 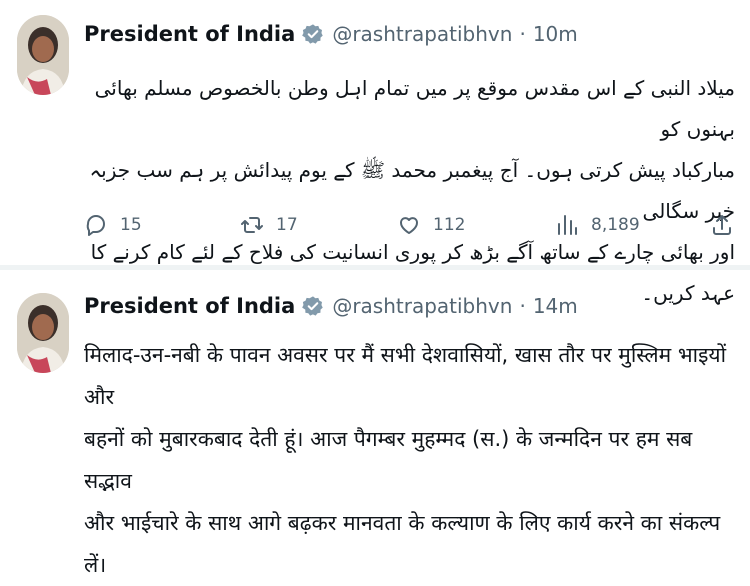 I want to click on share-icon, so click(x=722, y=225).